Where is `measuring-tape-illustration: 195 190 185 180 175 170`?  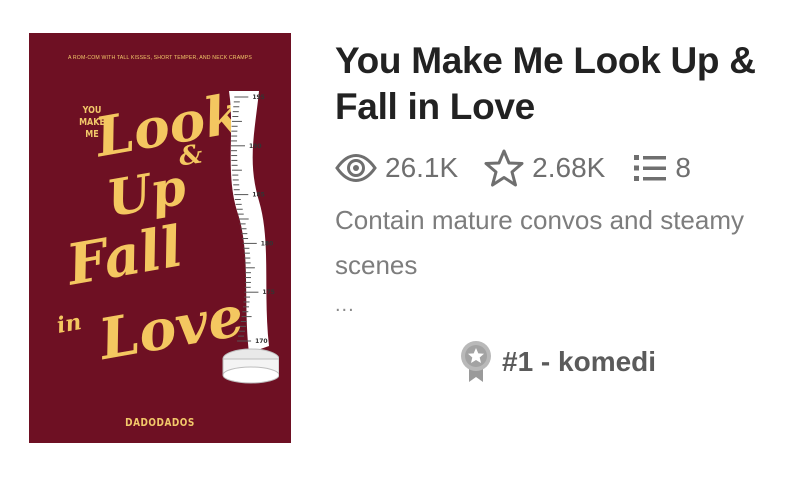 measuring-tape-illustration: 195 190 185 180 175 170 is located at coordinates (250, 237).